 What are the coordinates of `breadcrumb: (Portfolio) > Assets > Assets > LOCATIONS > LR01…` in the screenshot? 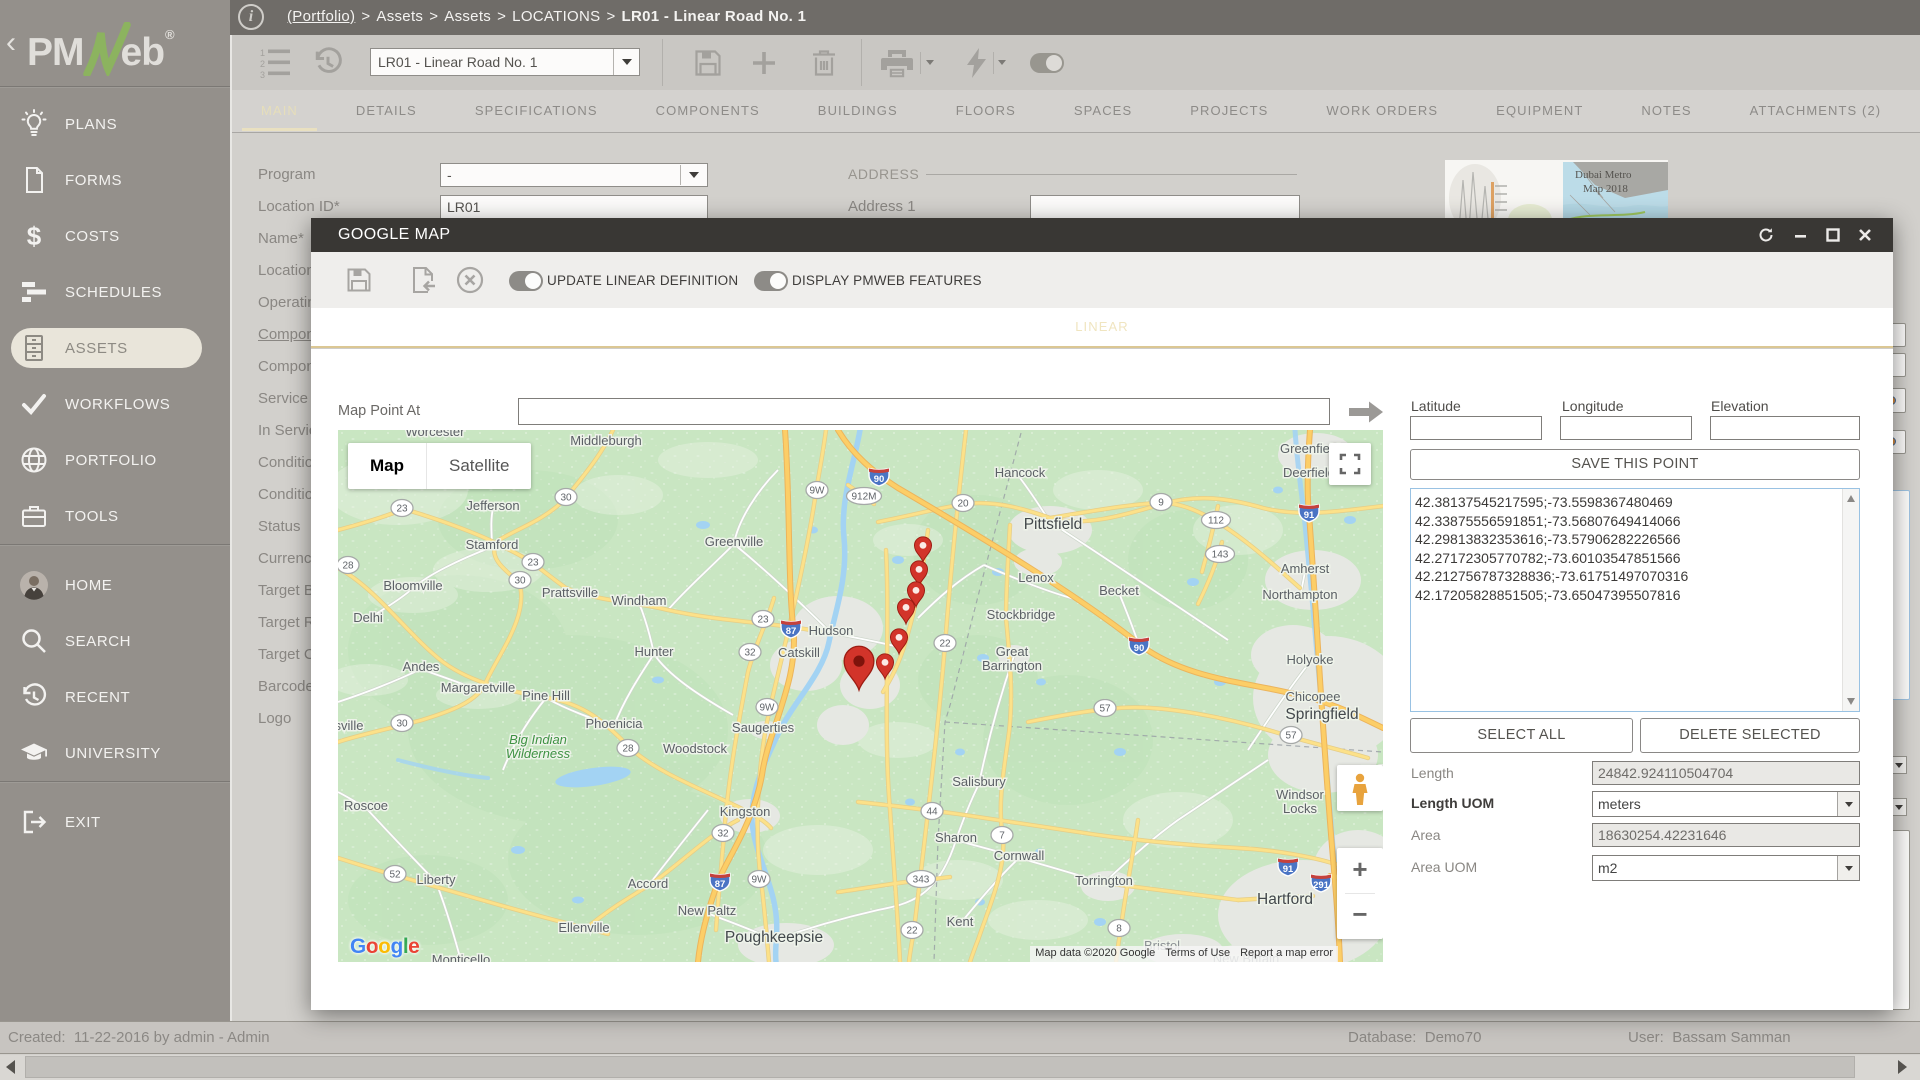 It's located at (546, 16).